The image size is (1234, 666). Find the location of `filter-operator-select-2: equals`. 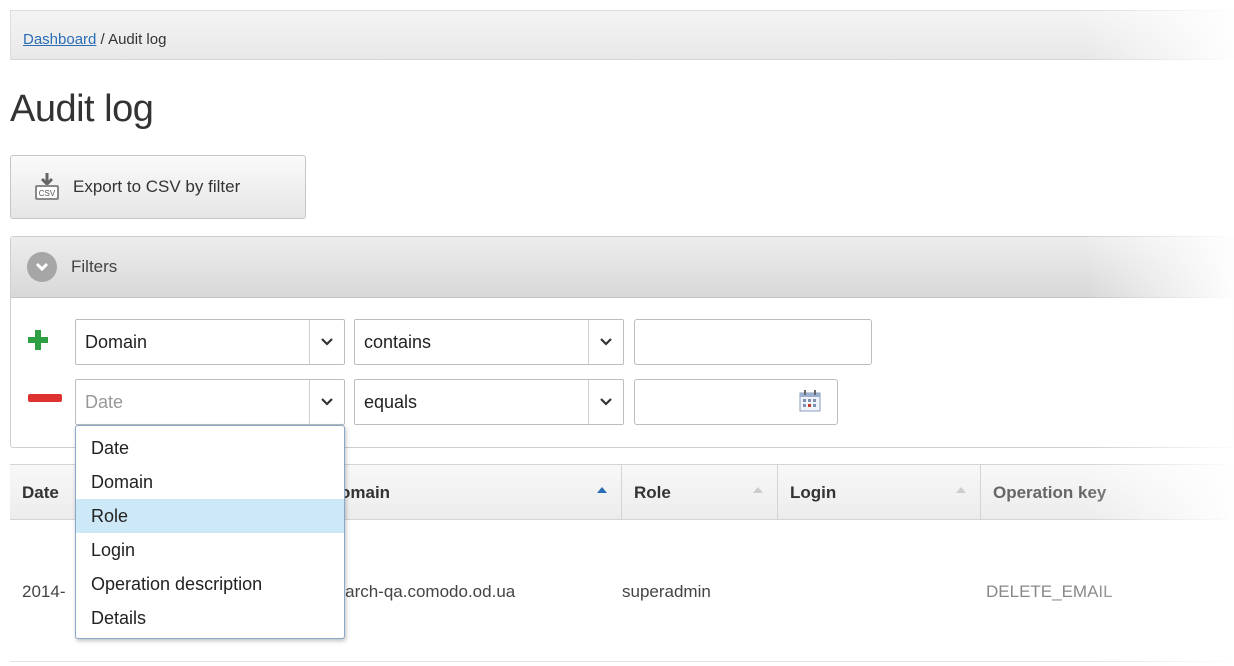

filter-operator-select-2: equals is located at coordinates (489, 402).